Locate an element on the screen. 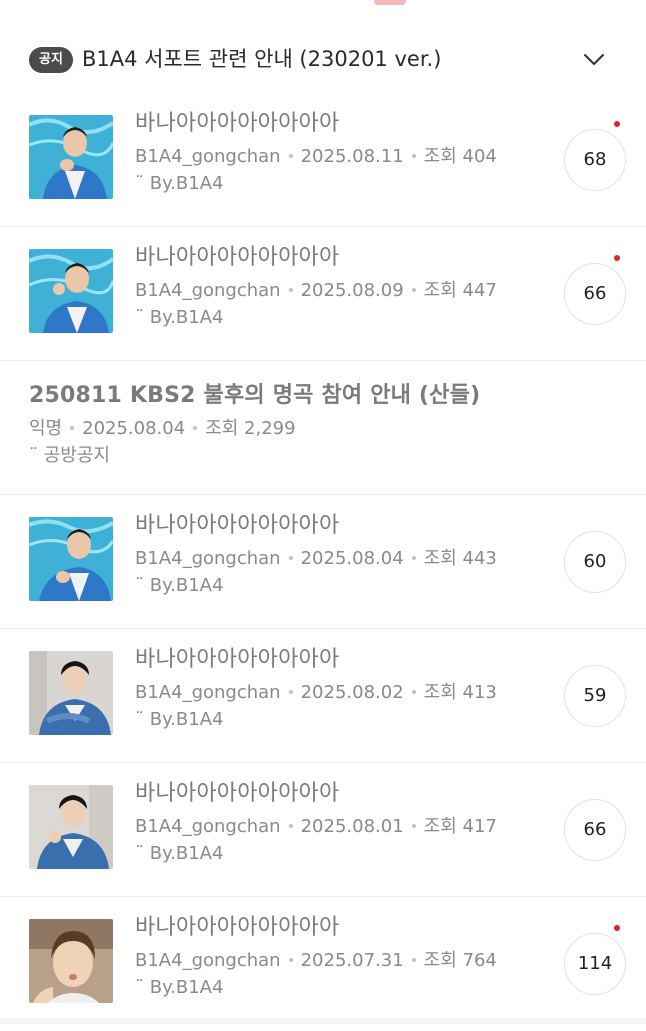  notice-title: B1A4 서포트 관련 안내 (230201 ver.) is located at coordinates (261, 59).